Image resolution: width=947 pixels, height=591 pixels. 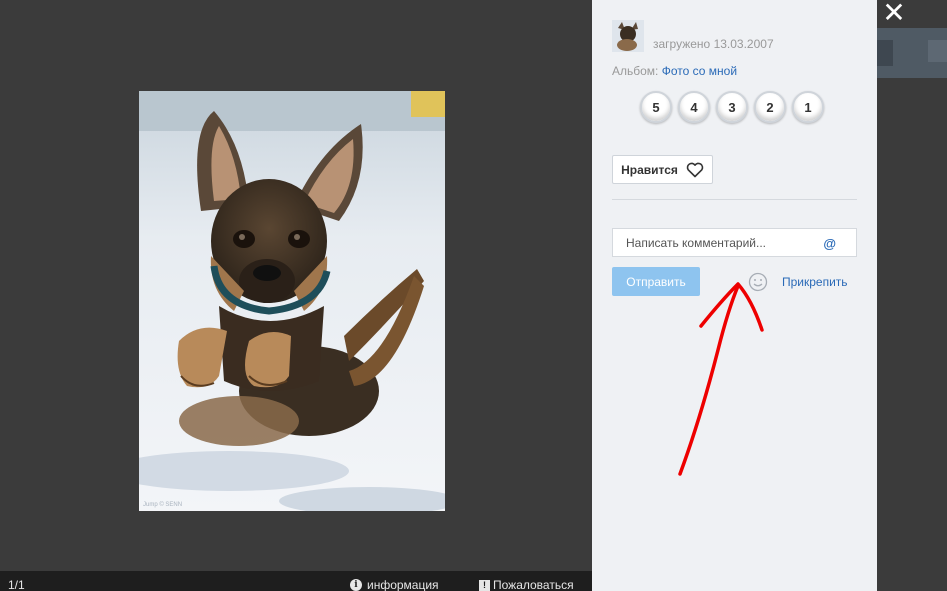 What do you see at coordinates (808, 107) in the screenshot?
I see `rate-1-button: 1` at bounding box center [808, 107].